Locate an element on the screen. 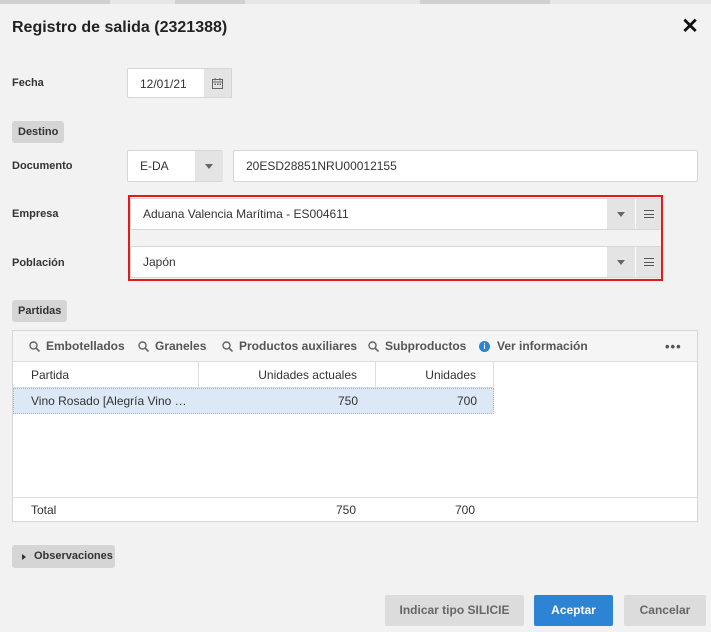 The height and width of the screenshot is (632, 711). chevron-down-icon is located at coordinates (209, 166).